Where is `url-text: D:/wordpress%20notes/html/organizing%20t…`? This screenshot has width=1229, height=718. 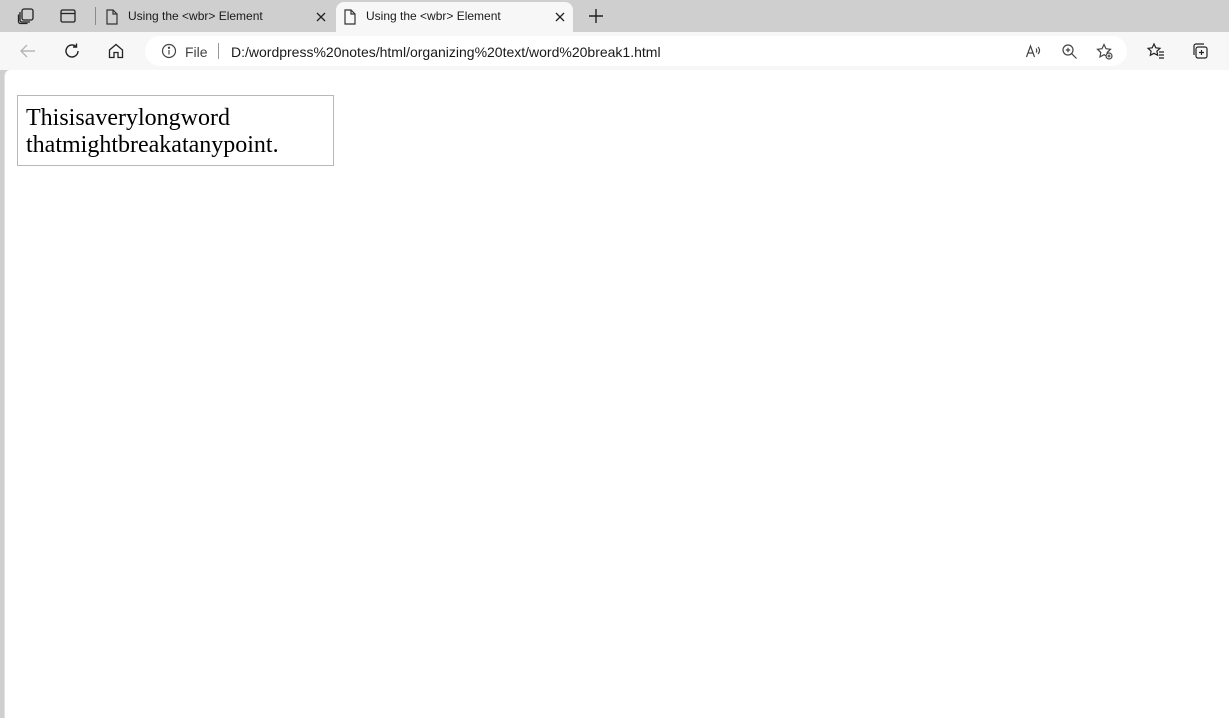
url-text: D:/wordpress%20notes/html/organizing%20t… is located at coordinates (446, 52).